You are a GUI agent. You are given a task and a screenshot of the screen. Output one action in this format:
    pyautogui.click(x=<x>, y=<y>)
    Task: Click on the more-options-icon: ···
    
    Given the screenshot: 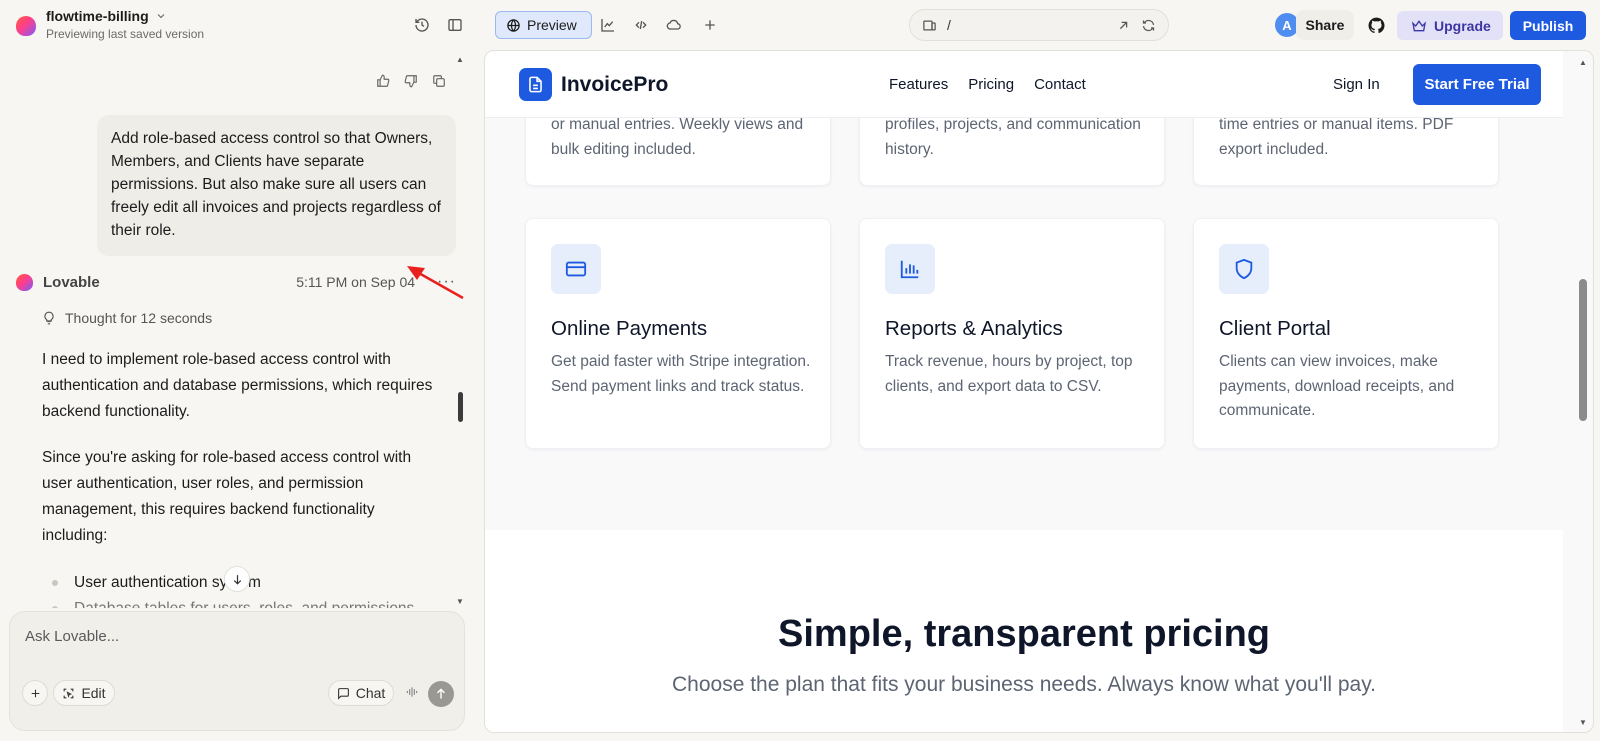 What is the action you would take?
    pyautogui.click(x=446, y=282)
    